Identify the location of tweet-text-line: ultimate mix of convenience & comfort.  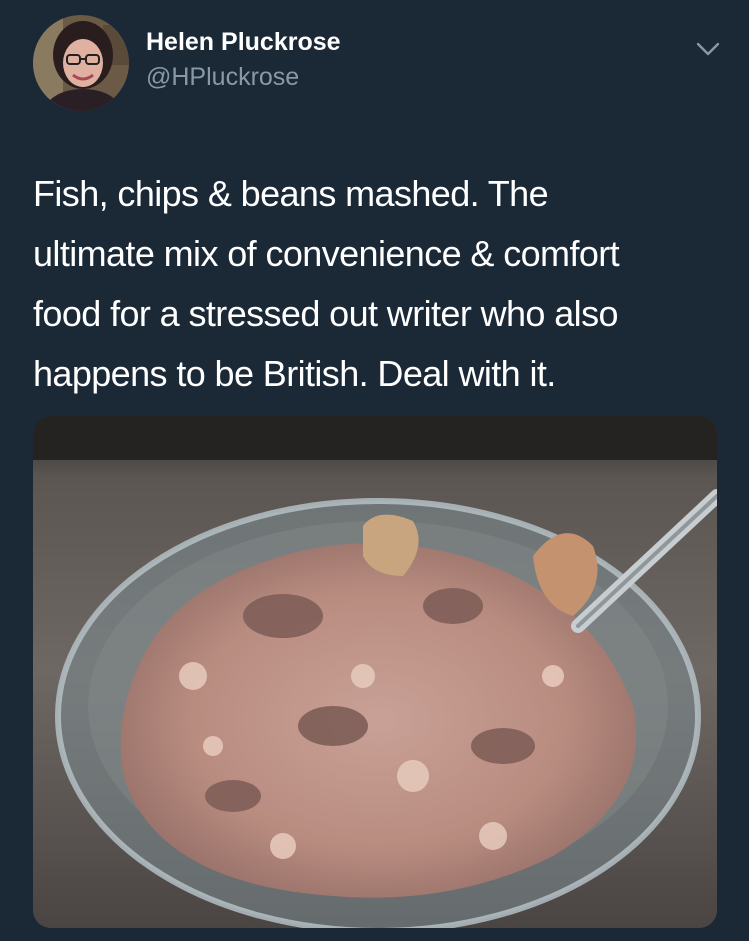
(326, 253).